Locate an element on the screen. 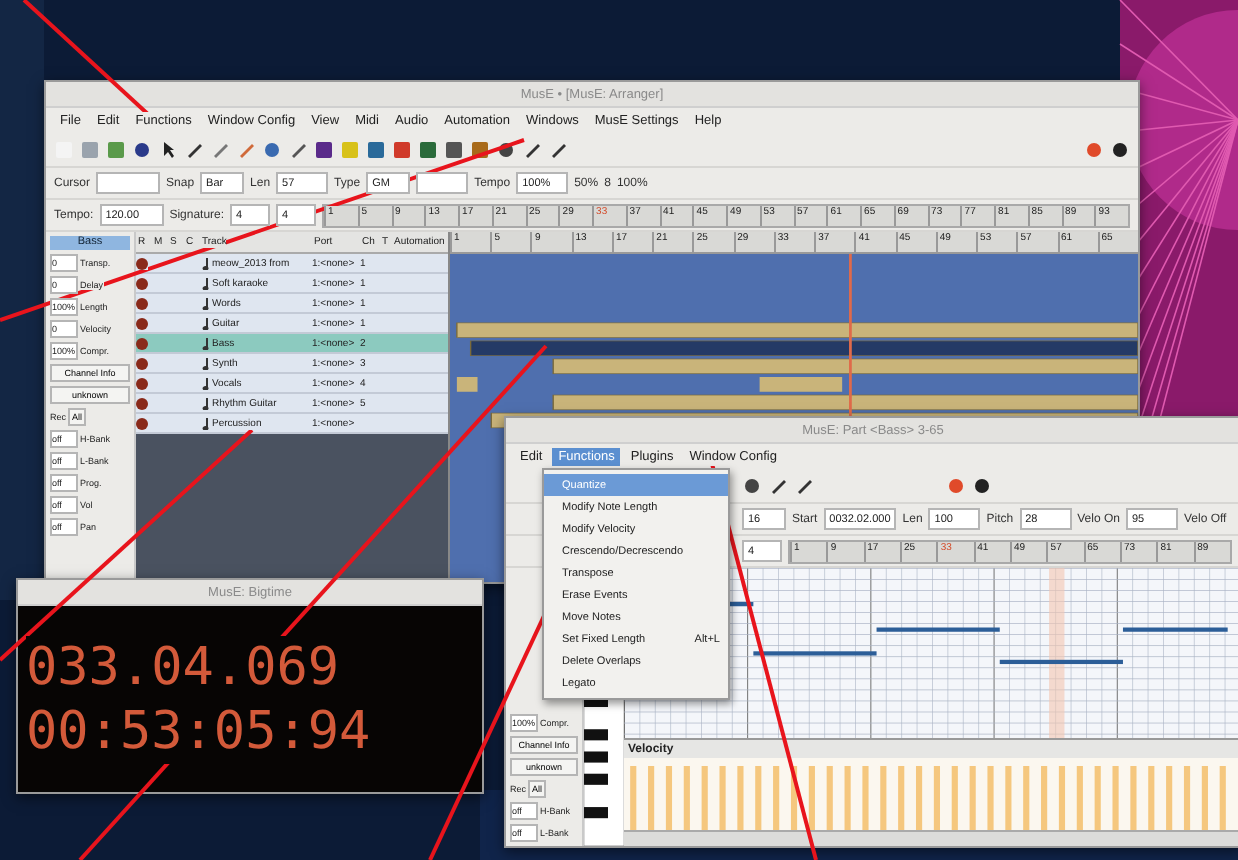 The height and width of the screenshot is (860, 1238). time-display: 00:53:05:94 is located at coordinates (198, 731).